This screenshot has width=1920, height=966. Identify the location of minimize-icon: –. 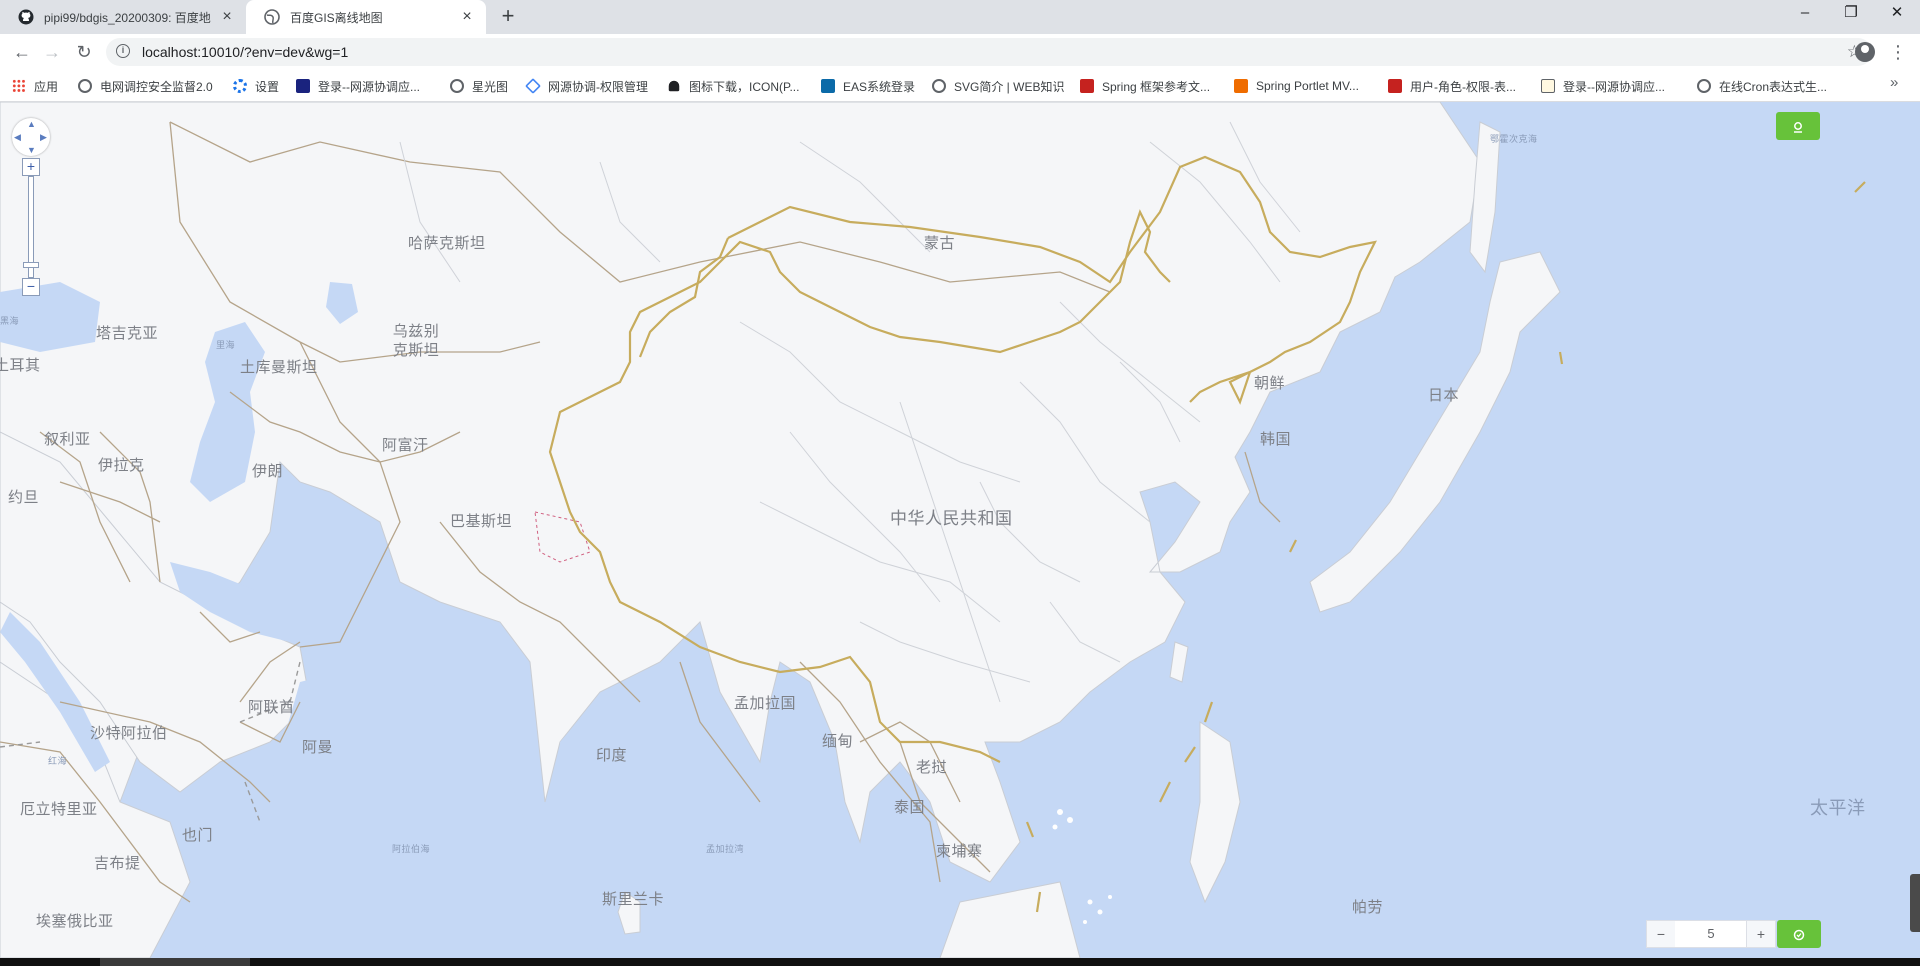
(1805, 14).